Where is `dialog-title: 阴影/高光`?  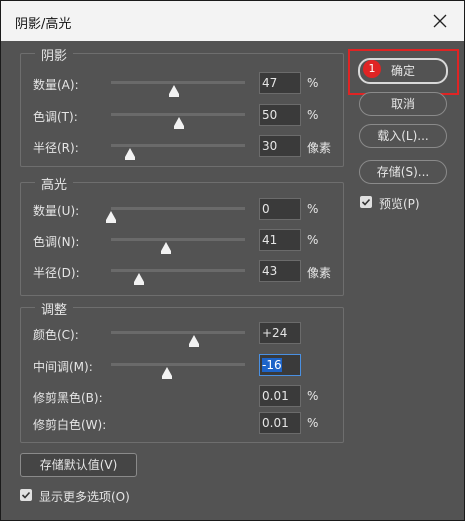
dialog-title: 阴影/高光 is located at coordinates (43, 24).